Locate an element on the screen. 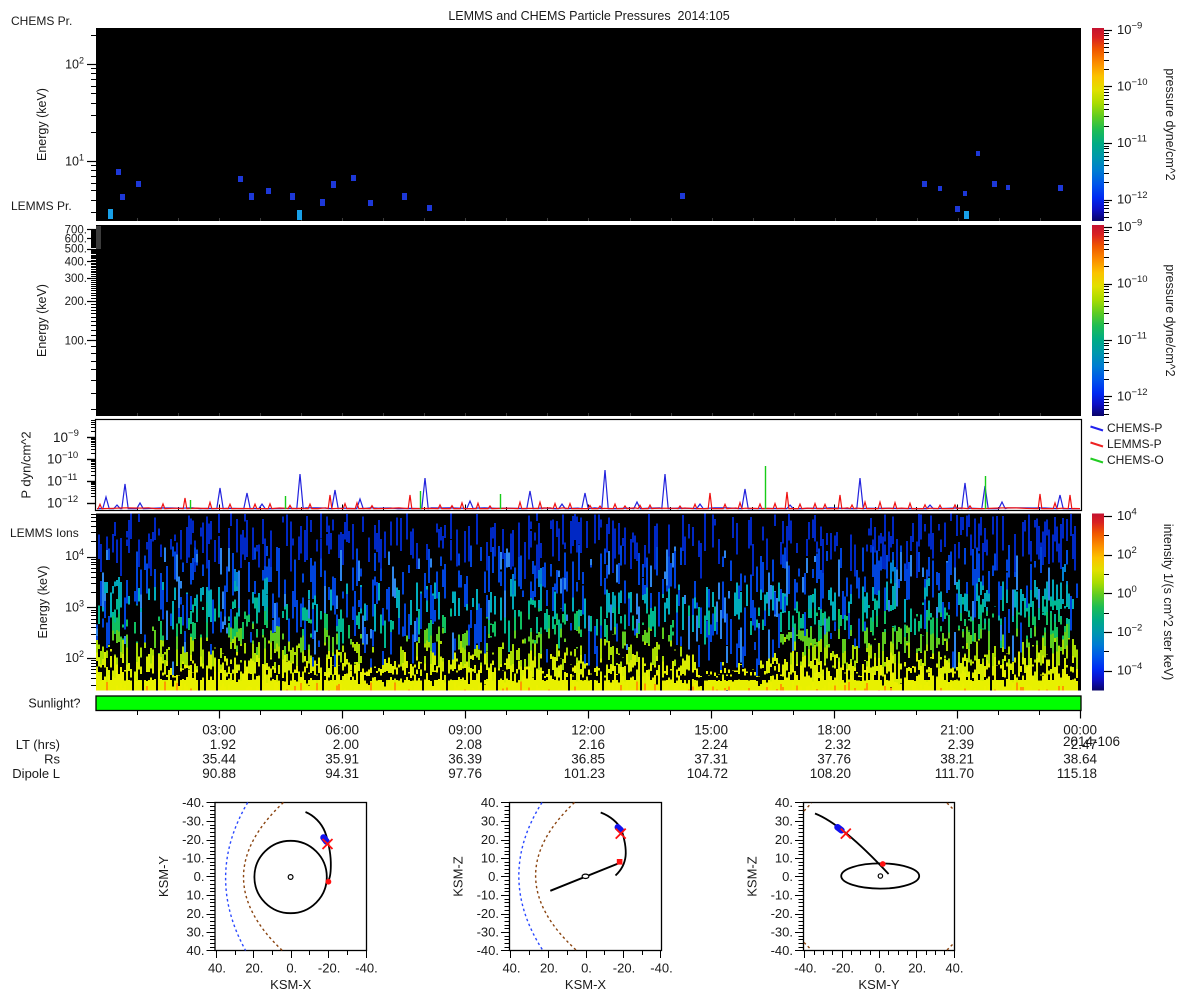  svg-text: 2.24 is located at coordinates (715, 744).